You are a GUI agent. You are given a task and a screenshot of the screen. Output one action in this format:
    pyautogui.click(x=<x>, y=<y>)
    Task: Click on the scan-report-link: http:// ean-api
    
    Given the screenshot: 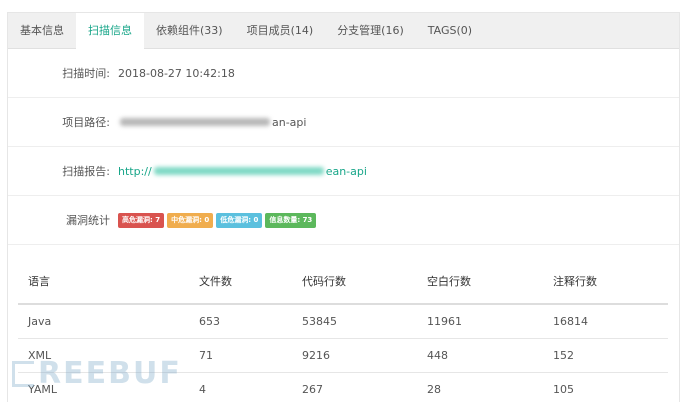 What is the action you would take?
    pyautogui.click(x=242, y=171)
    